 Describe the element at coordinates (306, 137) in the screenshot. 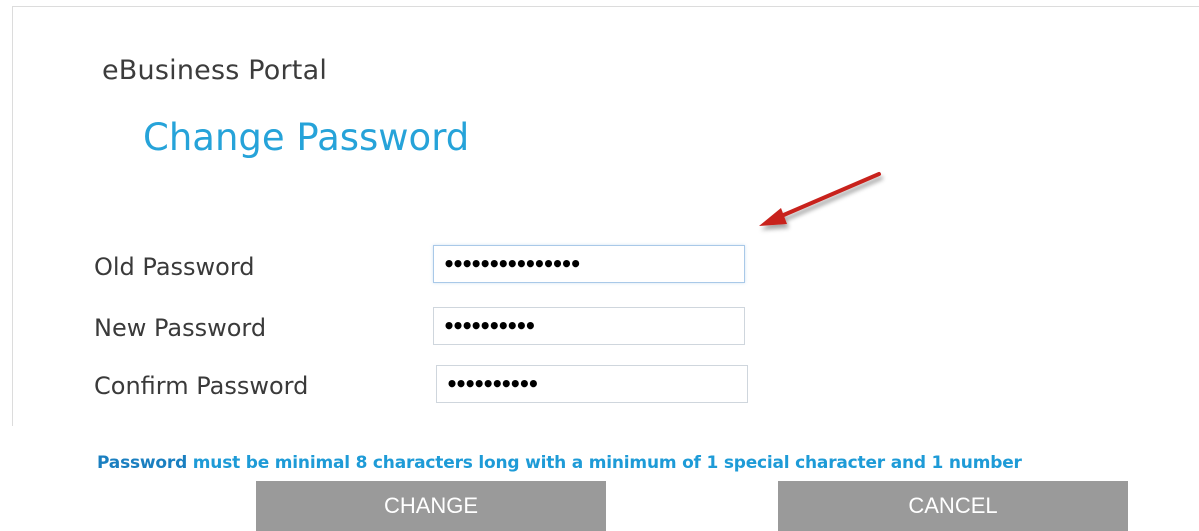

I see `page-title: Change Password` at that location.